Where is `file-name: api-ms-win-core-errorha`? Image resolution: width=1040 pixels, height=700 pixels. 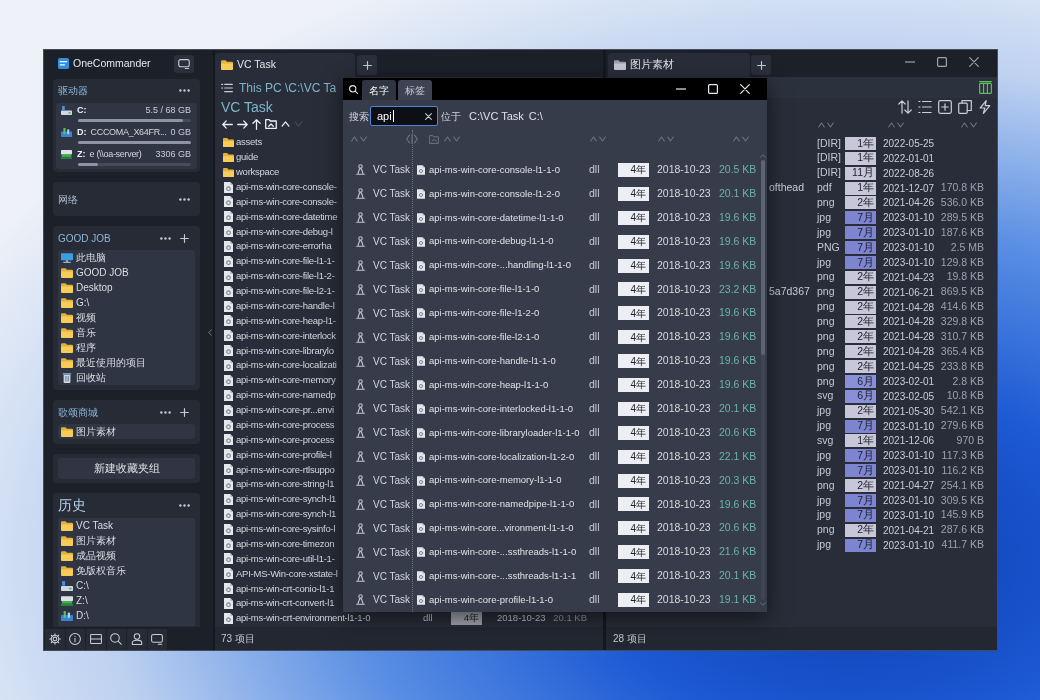 file-name: api-ms-win-core-errorha is located at coordinates (284, 246).